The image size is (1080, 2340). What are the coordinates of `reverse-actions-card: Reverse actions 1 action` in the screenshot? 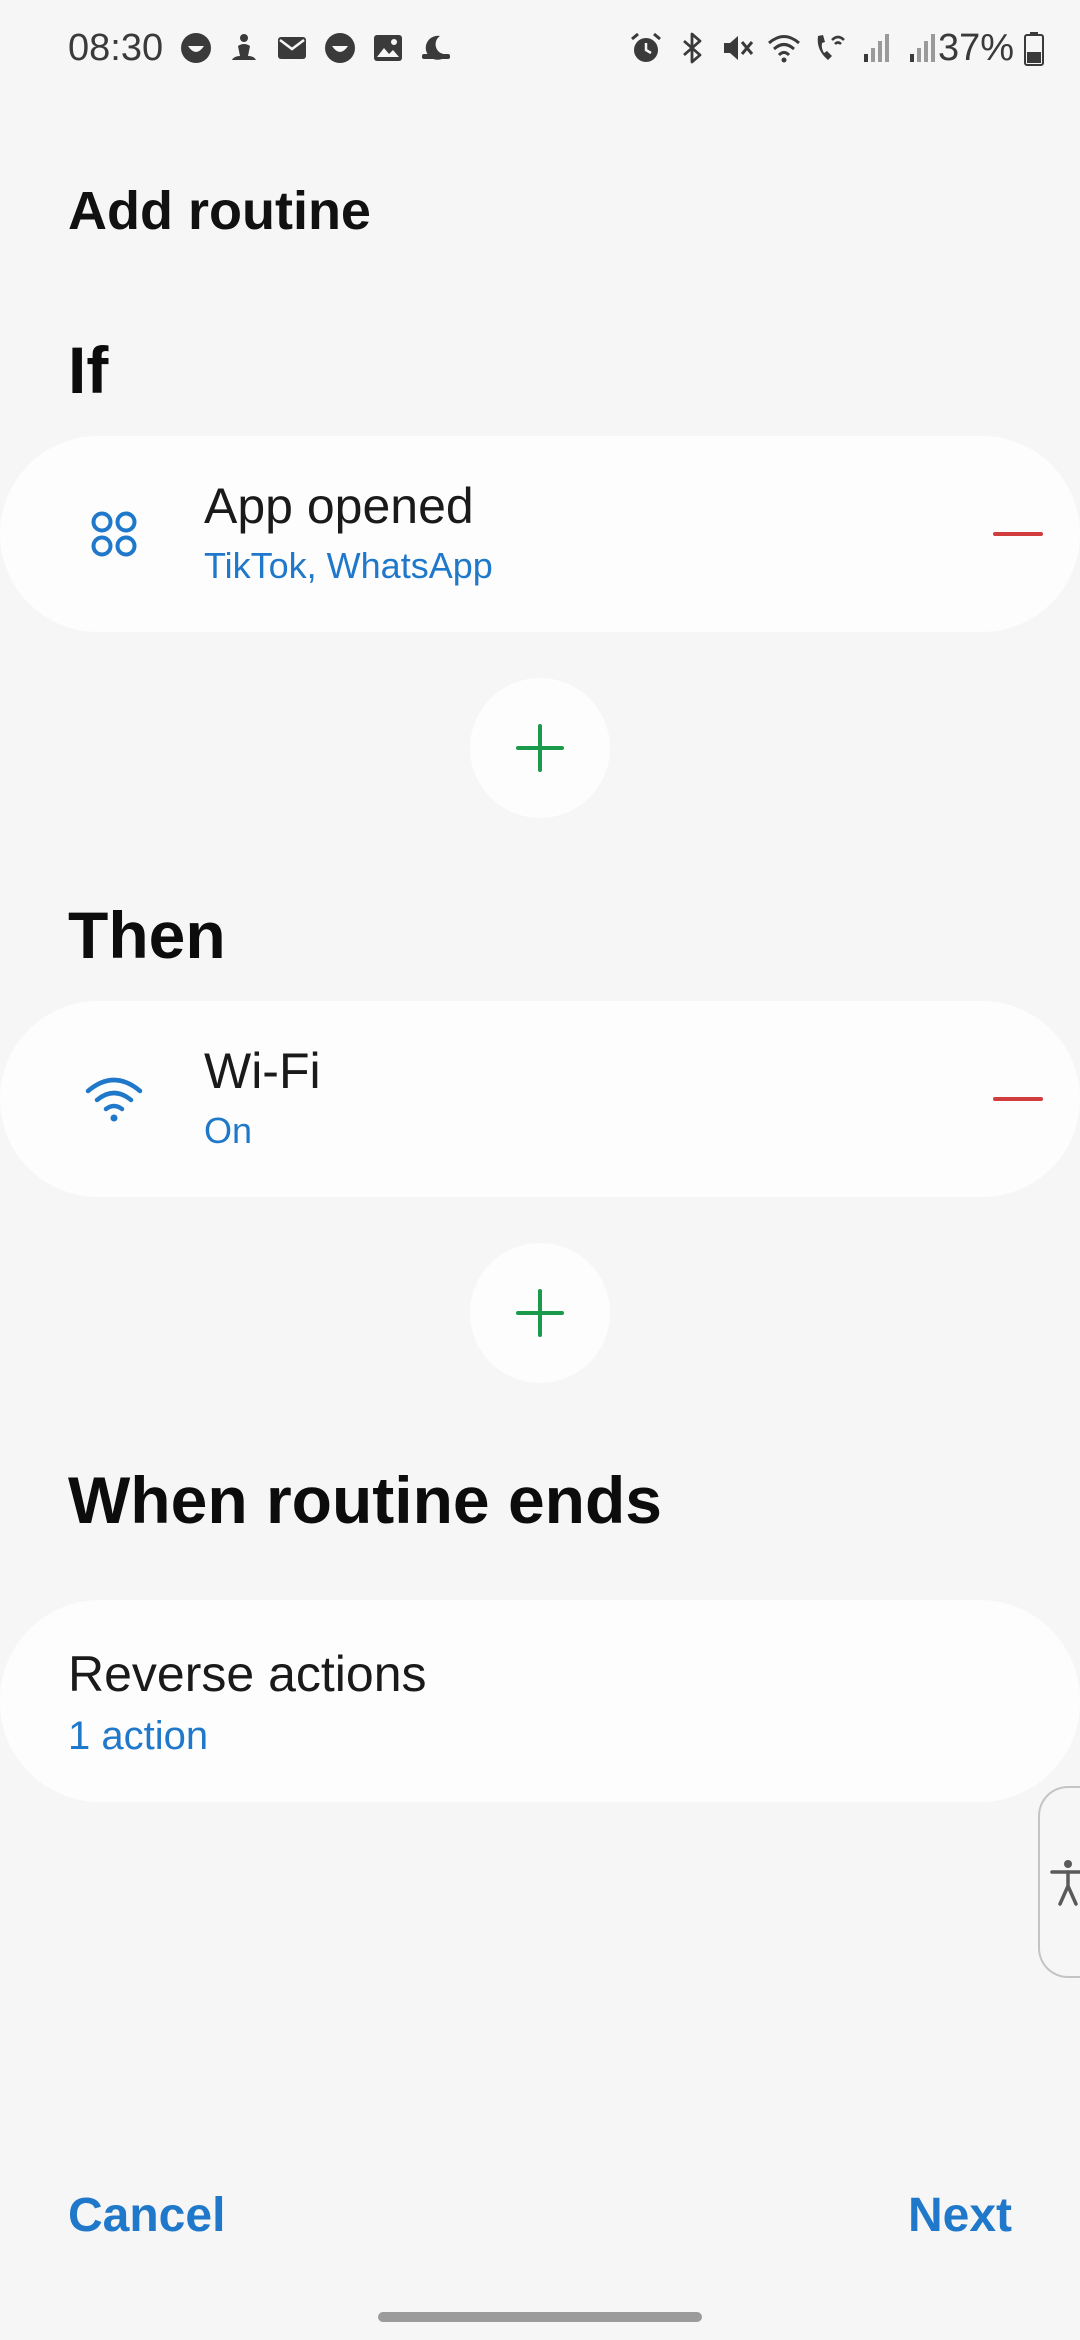 It's located at (540, 1701).